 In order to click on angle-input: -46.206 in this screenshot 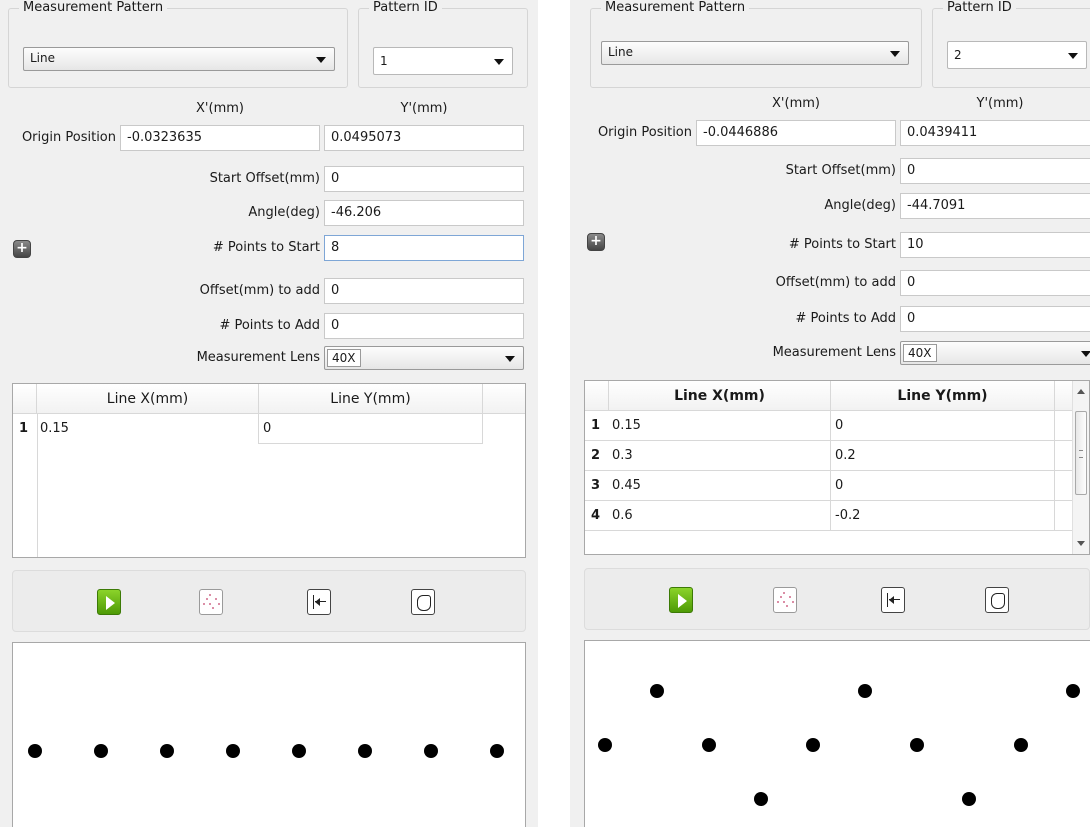, I will do `click(424, 213)`.